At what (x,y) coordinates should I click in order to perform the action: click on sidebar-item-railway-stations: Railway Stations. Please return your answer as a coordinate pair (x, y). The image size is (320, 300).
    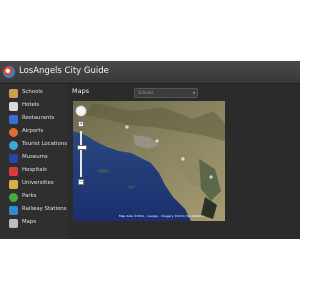
    Looking at the image, I should click on (34, 211).